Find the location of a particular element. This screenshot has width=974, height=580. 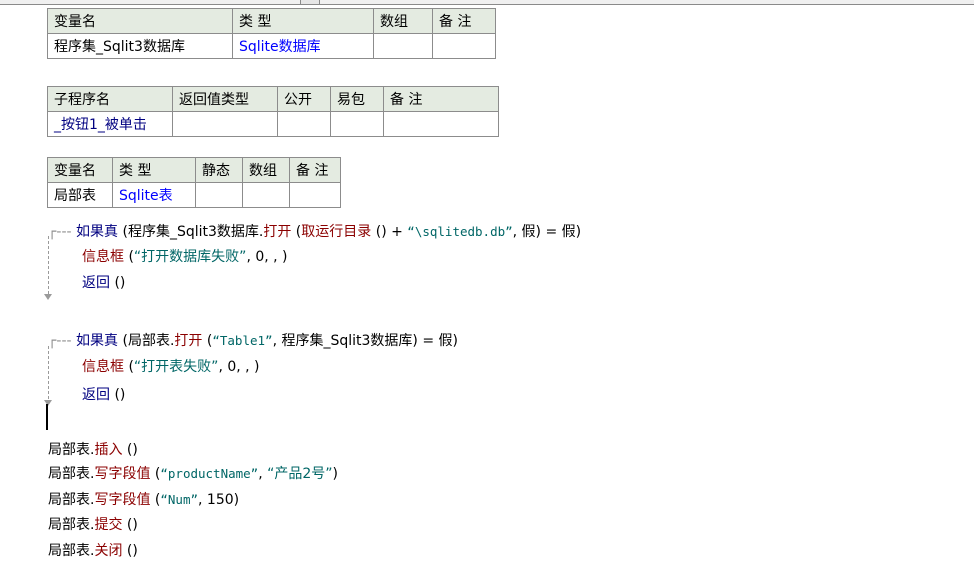

method-name: 插入 is located at coordinates (108, 450).